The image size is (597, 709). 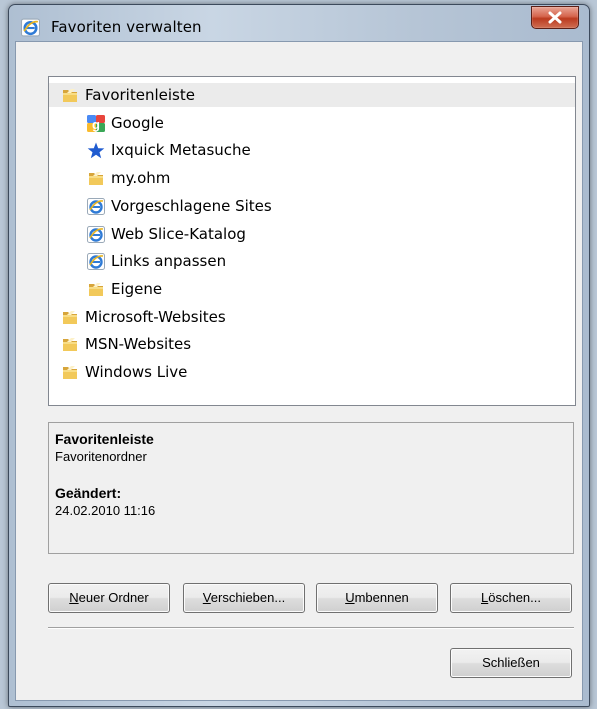 What do you see at coordinates (138, 344) in the screenshot?
I see `tree-item-label: MSN-Websites` at bounding box center [138, 344].